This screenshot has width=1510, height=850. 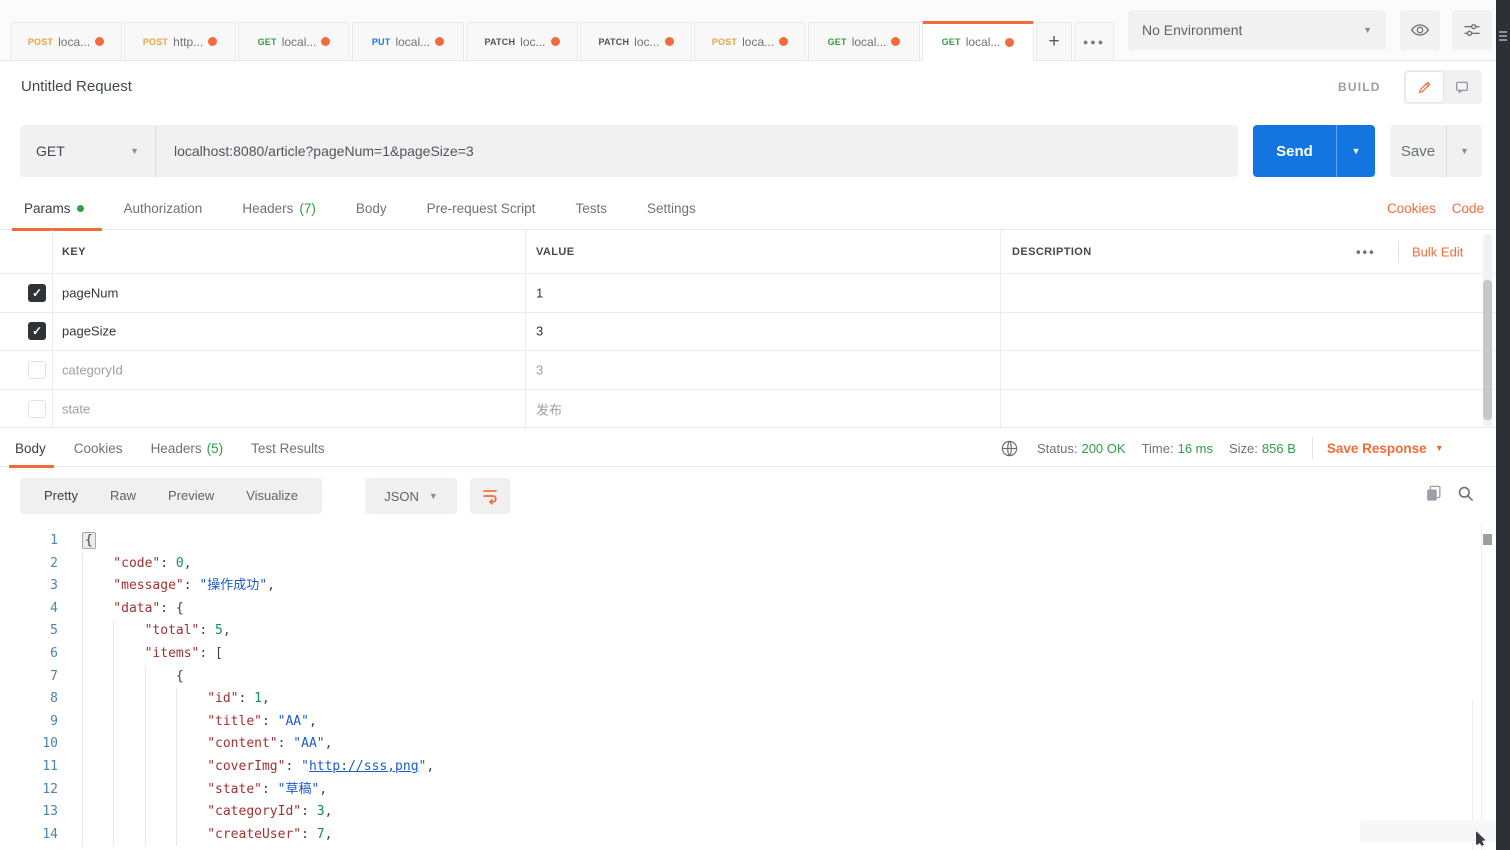 What do you see at coordinates (219, 631) in the screenshot?
I see `json-token: 5` at bounding box center [219, 631].